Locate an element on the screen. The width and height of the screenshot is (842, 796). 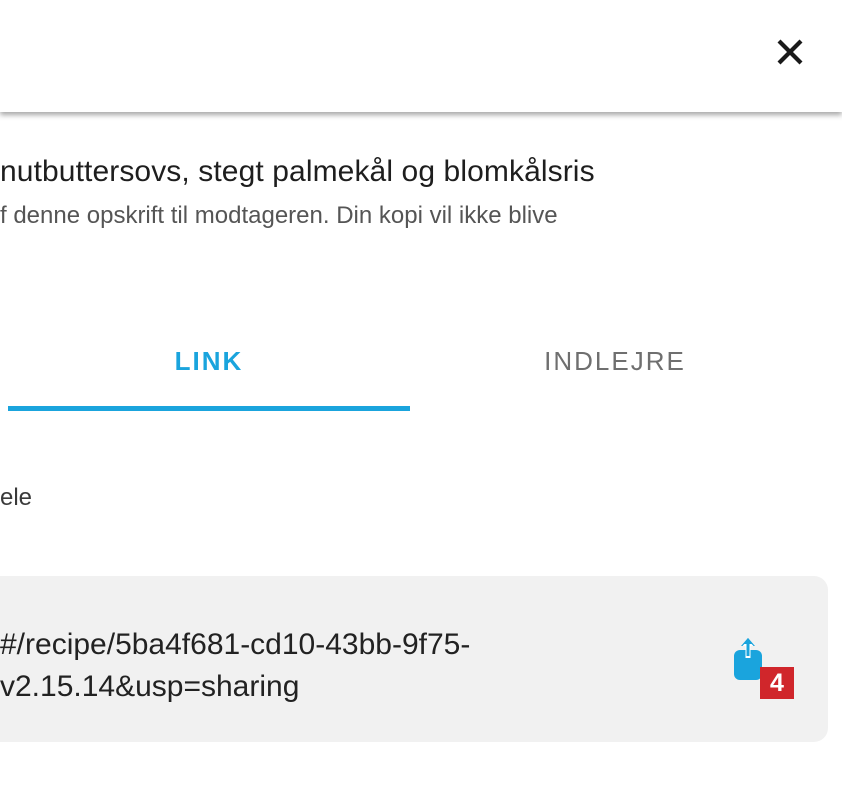
dialog-header is located at coordinates (421, 56).